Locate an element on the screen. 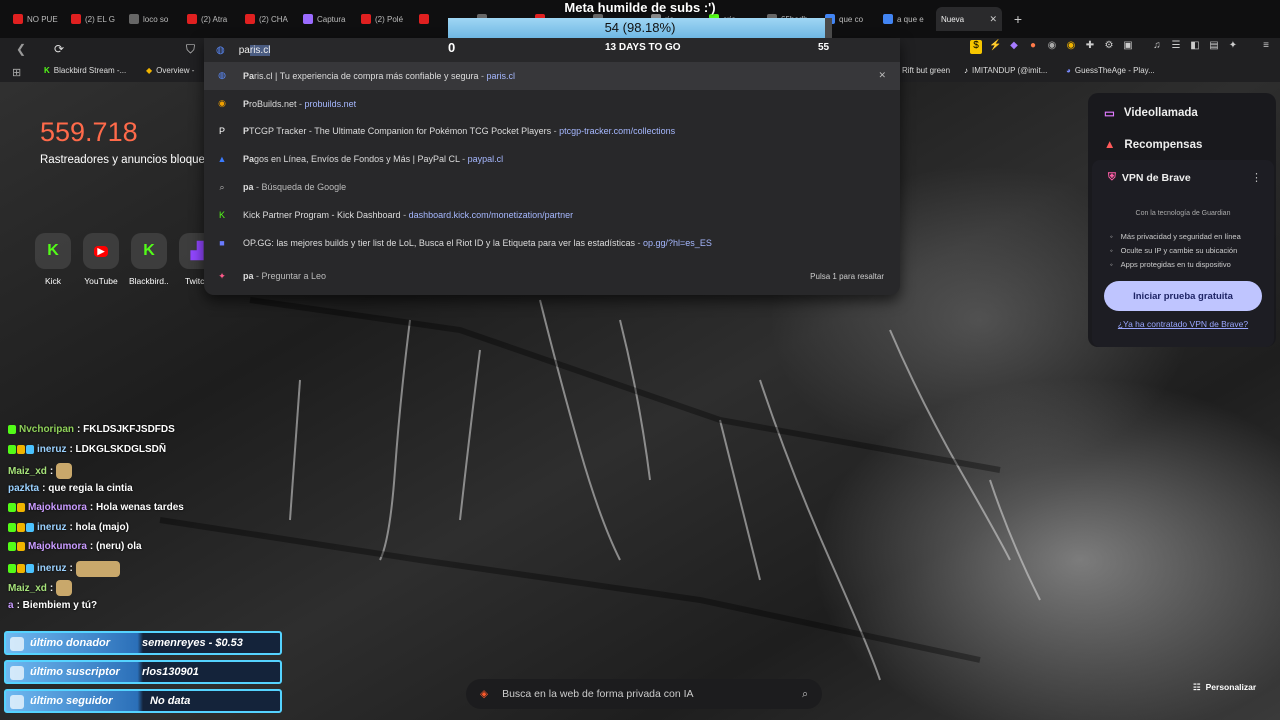 The image size is (1280, 720). suggestion-text: pa - Búsqueda de Google is located at coordinates (294, 187).